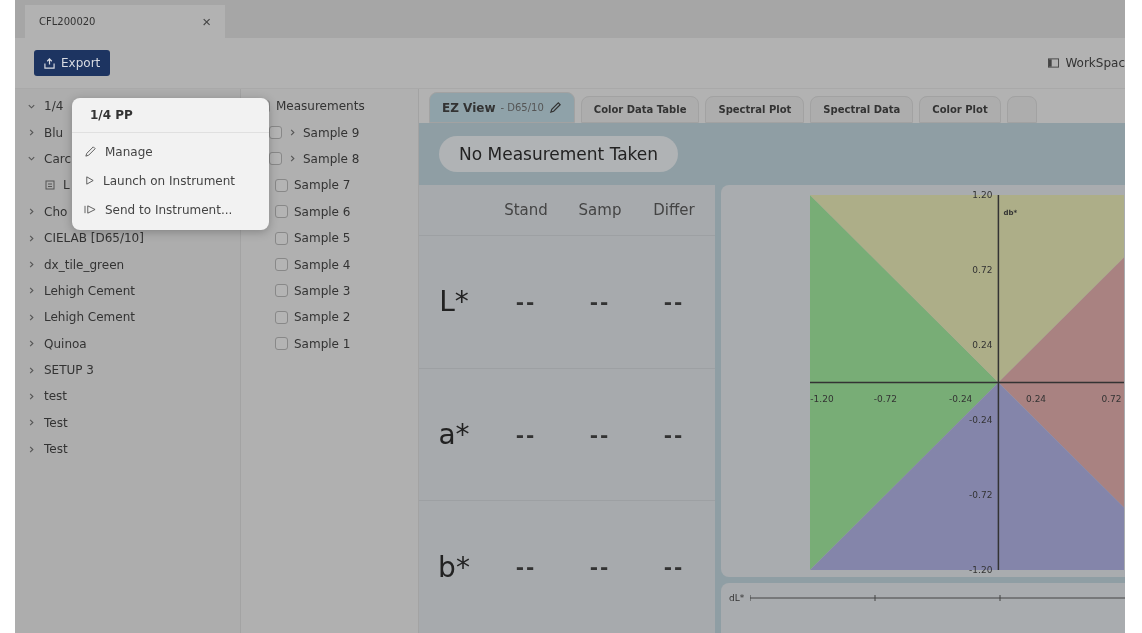  What do you see at coordinates (961, 398) in the screenshot?
I see `x-tick-label: -0.24` at bounding box center [961, 398].